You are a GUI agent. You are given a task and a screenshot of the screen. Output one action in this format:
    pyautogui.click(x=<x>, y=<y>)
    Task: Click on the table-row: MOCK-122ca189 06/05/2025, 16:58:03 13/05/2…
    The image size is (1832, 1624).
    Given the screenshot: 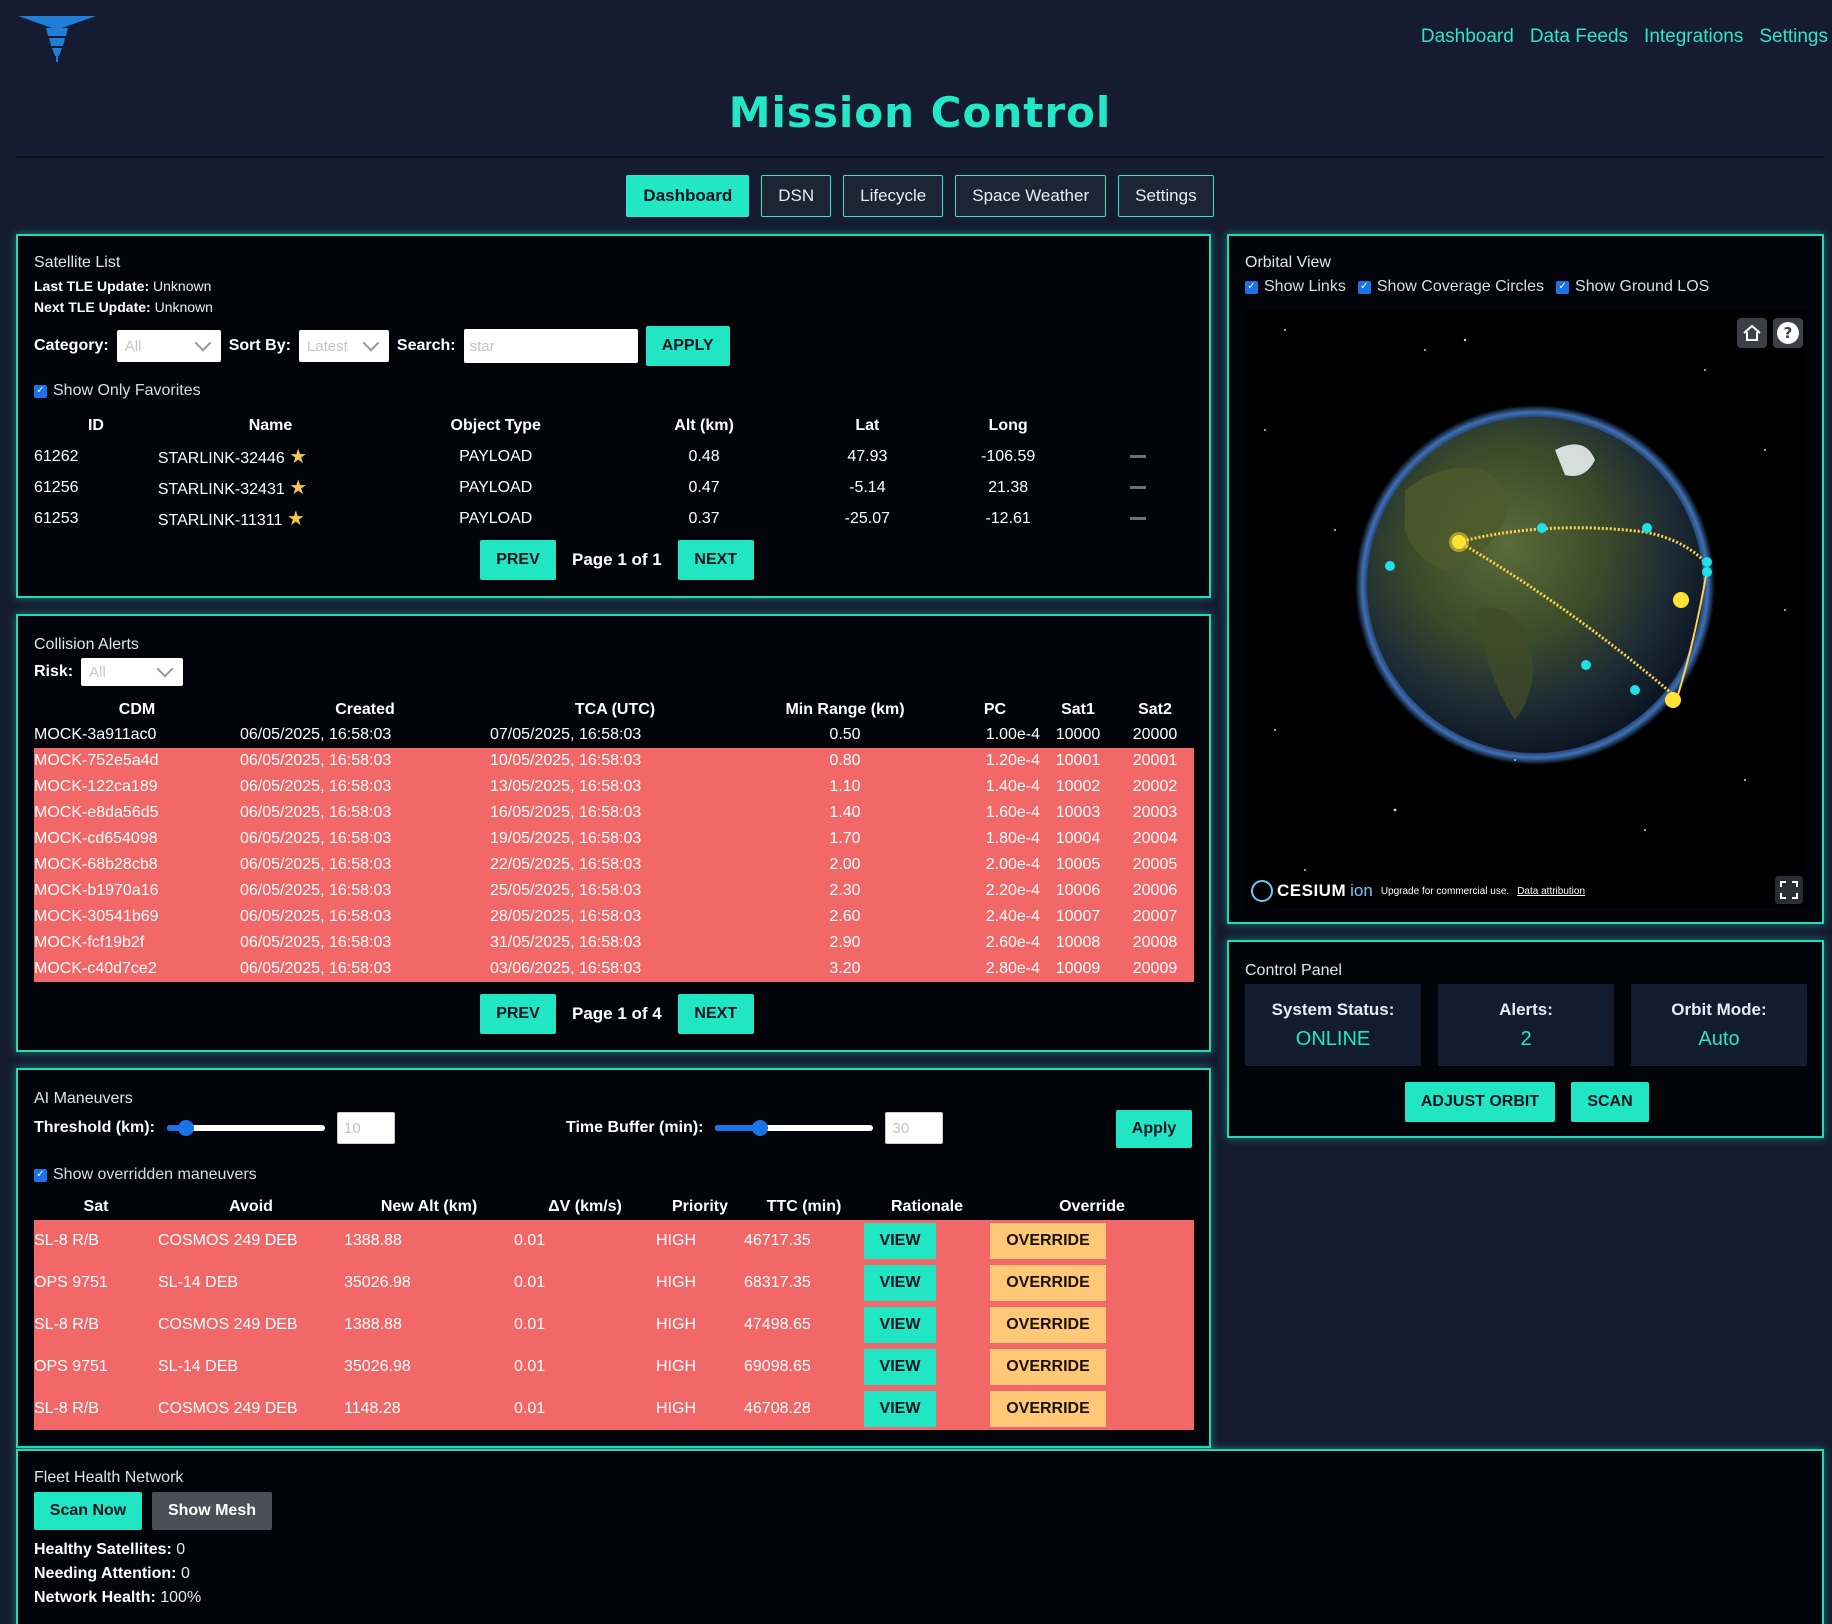 What is the action you would take?
    pyautogui.click(x=614, y=787)
    